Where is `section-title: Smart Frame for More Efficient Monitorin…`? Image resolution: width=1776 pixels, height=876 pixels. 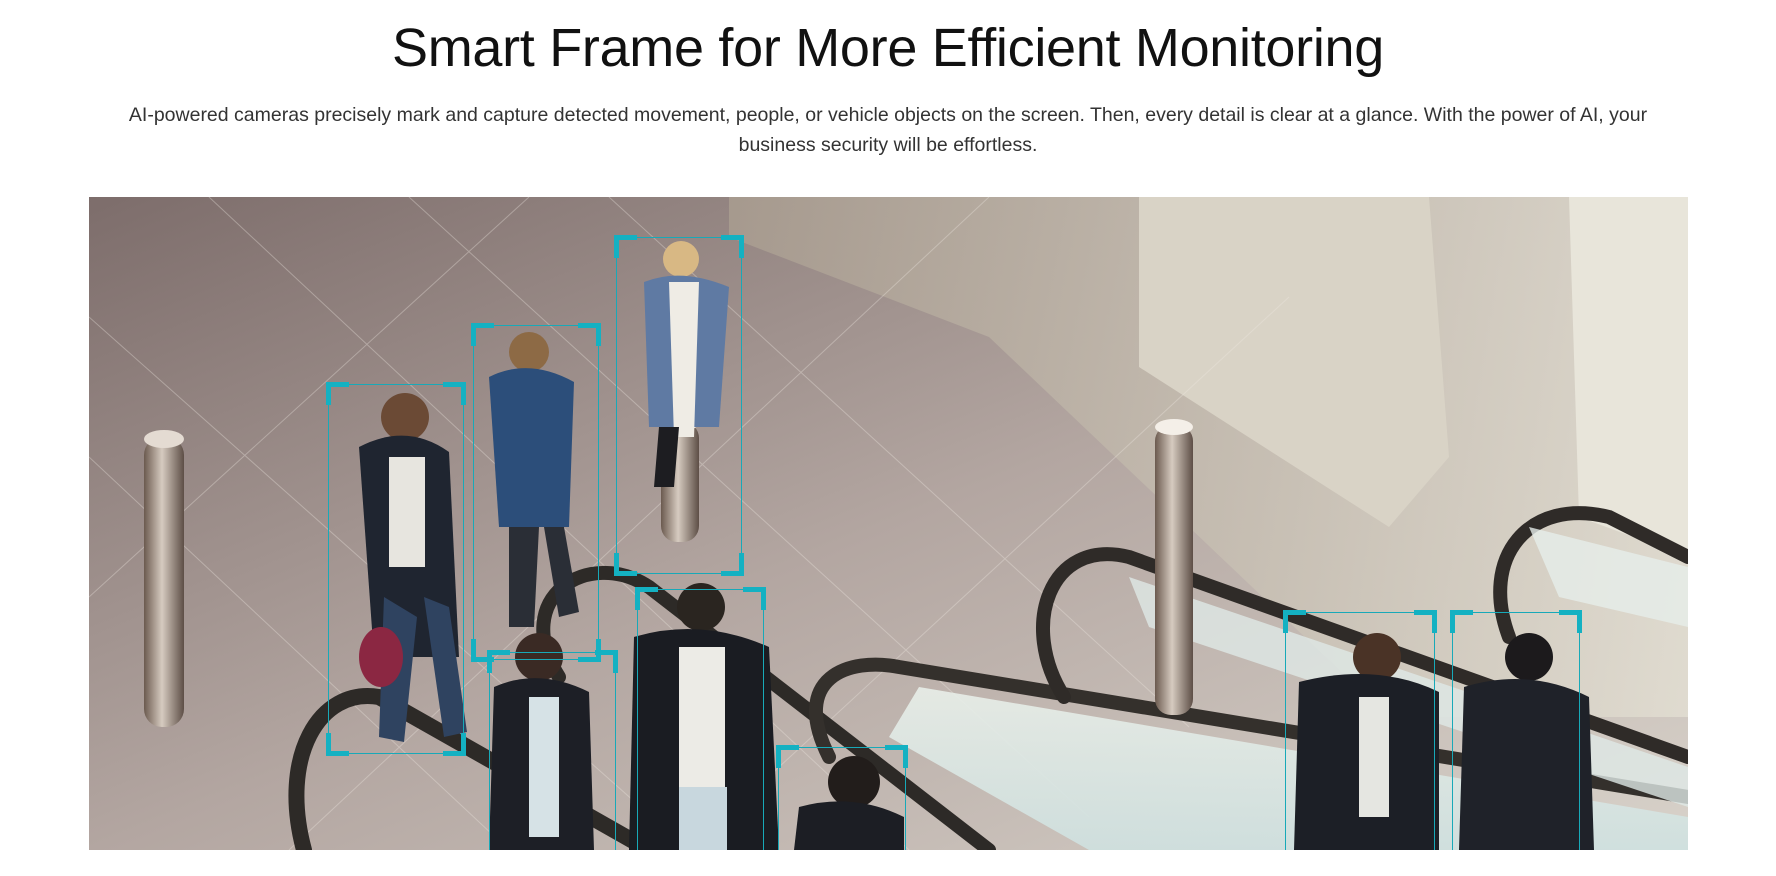
section-title: Smart Frame for More Efficient Monitorin… is located at coordinates (888, 48).